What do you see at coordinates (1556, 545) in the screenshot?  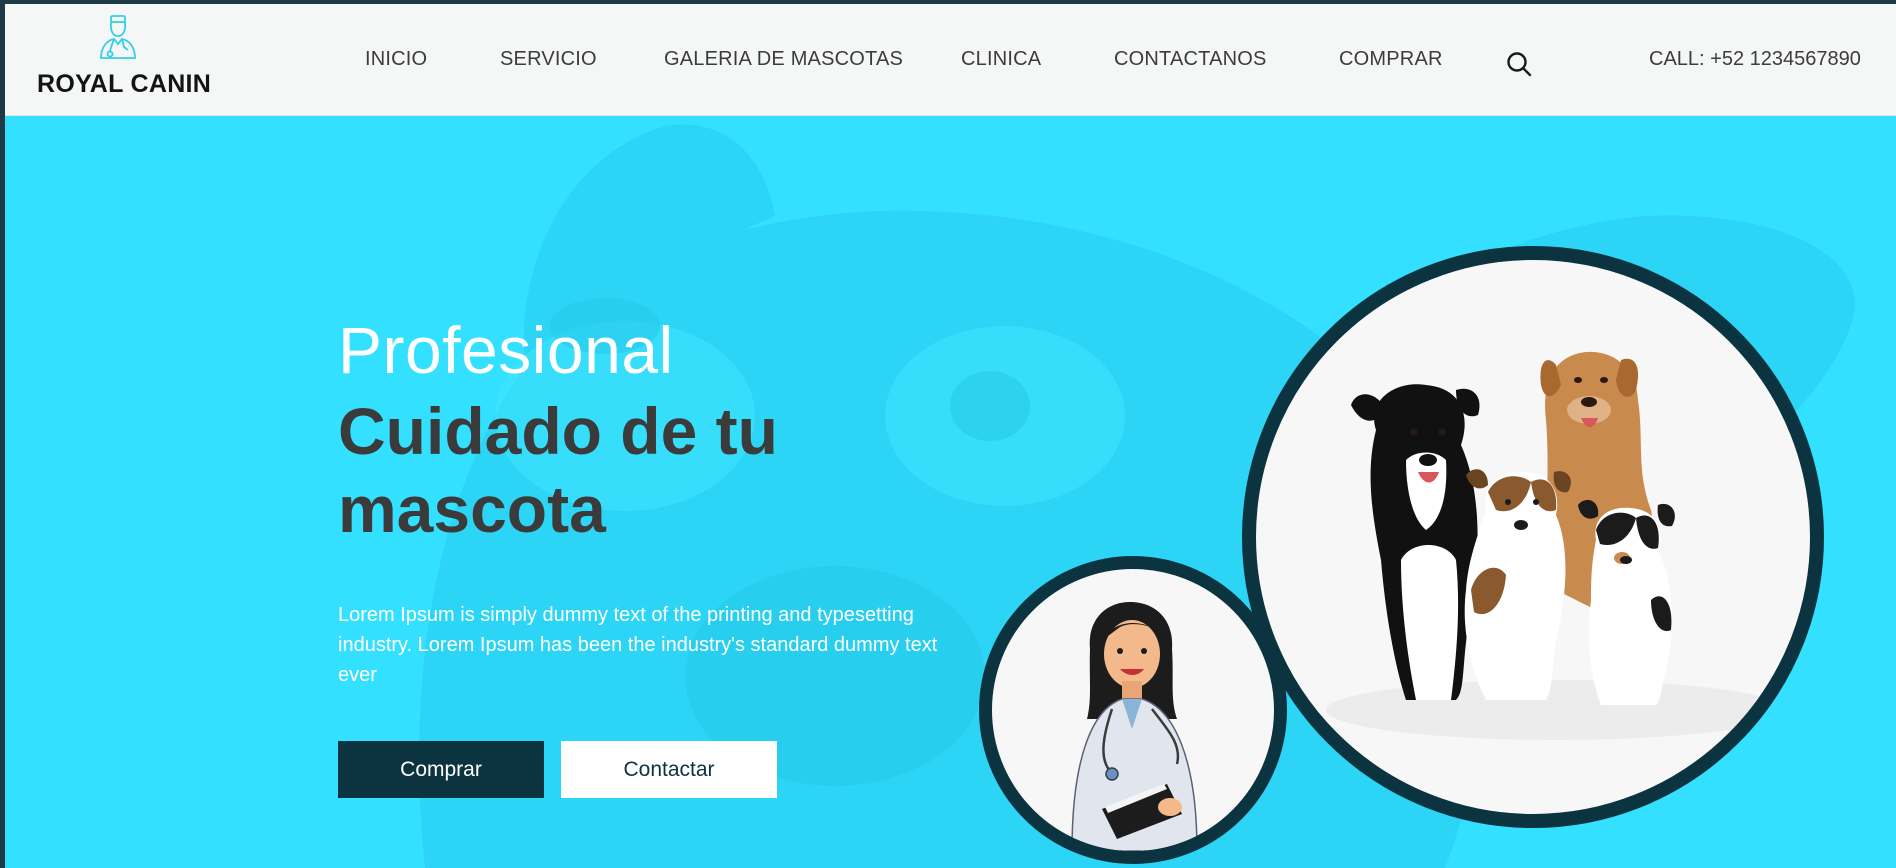 I see `dogs-illustration` at bounding box center [1556, 545].